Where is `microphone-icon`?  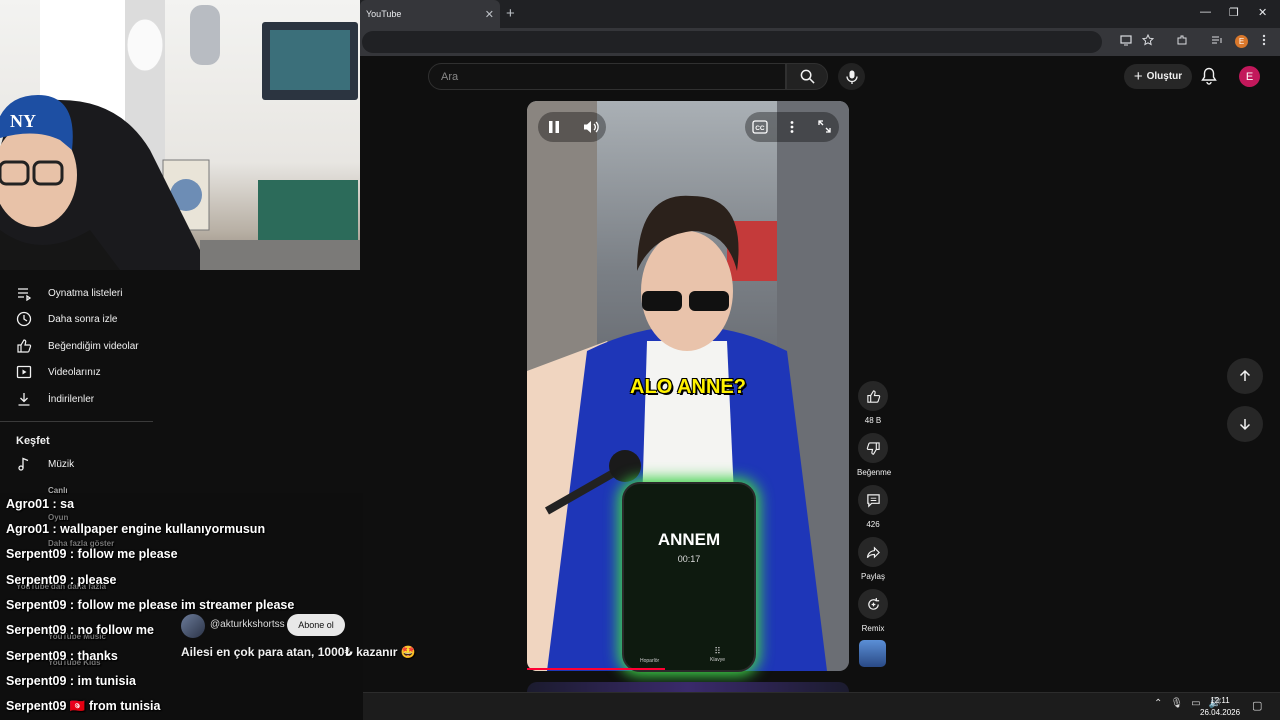 microphone-icon is located at coordinates (851, 77).